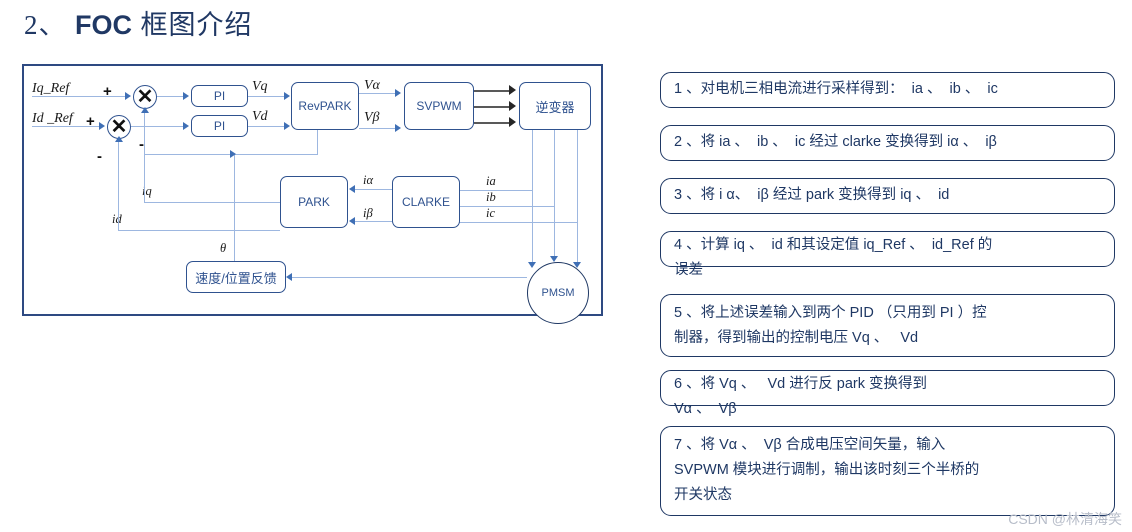 The image size is (1132, 532). Describe the element at coordinates (491, 181) in the screenshot. I see `label-ia: ia` at that location.